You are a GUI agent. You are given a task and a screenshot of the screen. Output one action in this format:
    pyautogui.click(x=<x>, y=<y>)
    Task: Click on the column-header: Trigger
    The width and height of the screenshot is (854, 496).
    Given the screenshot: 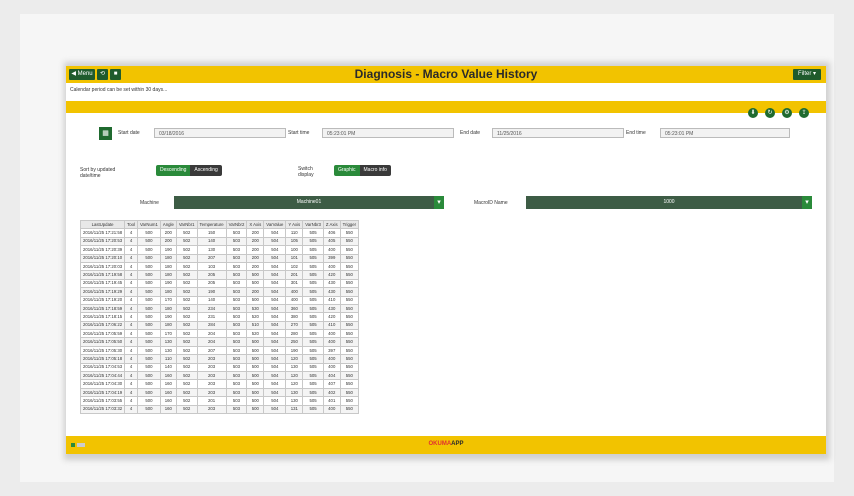 What is the action you would take?
    pyautogui.click(x=349, y=224)
    